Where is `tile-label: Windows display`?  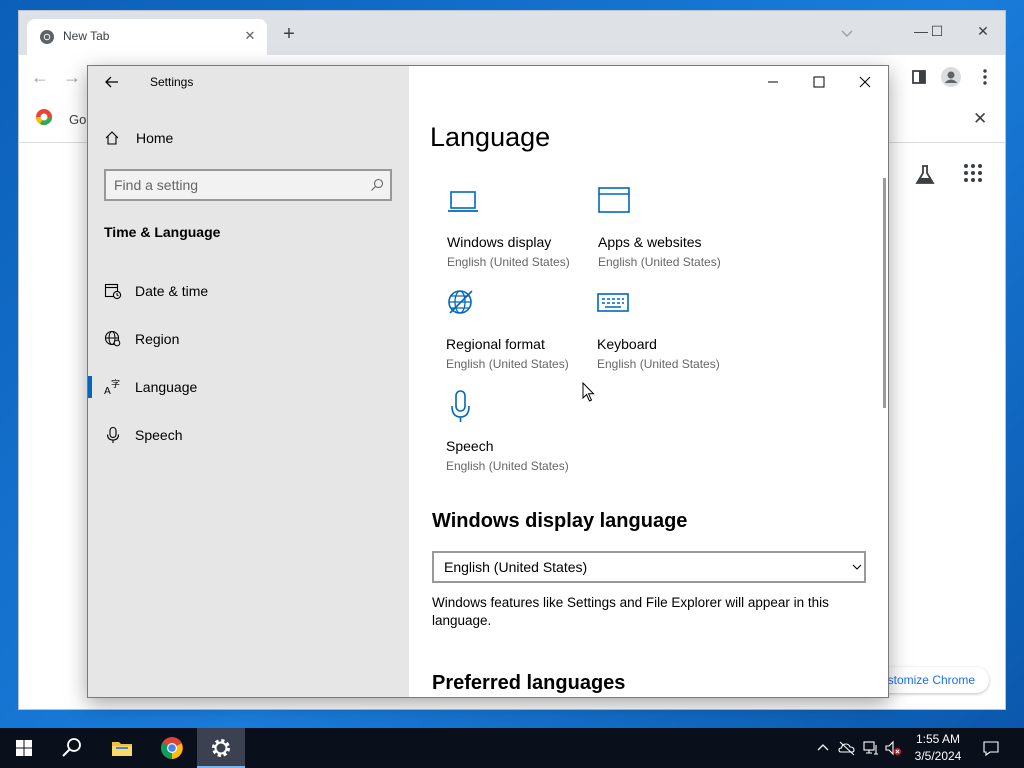
tile-label: Windows display is located at coordinates (499, 242).